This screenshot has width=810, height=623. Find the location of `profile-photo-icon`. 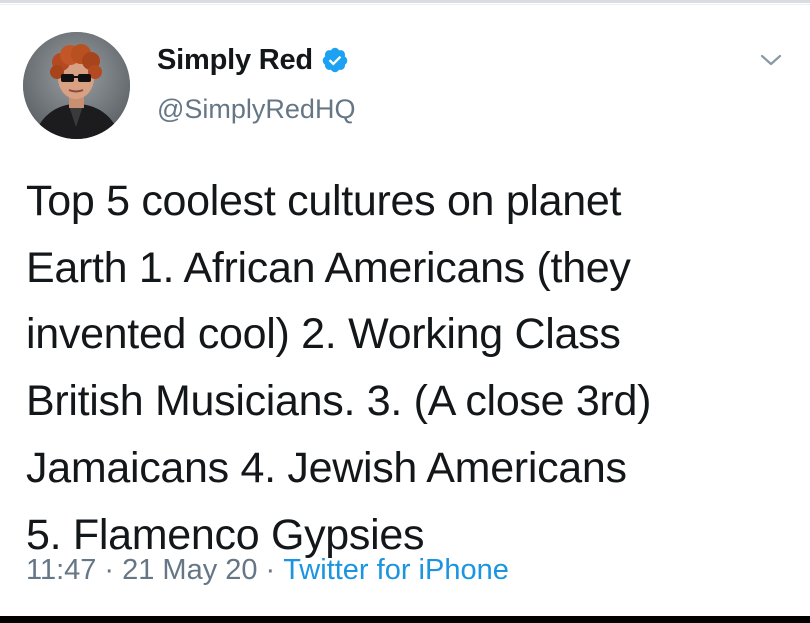

profile-photo-icon is located at coordinates (76, 85).